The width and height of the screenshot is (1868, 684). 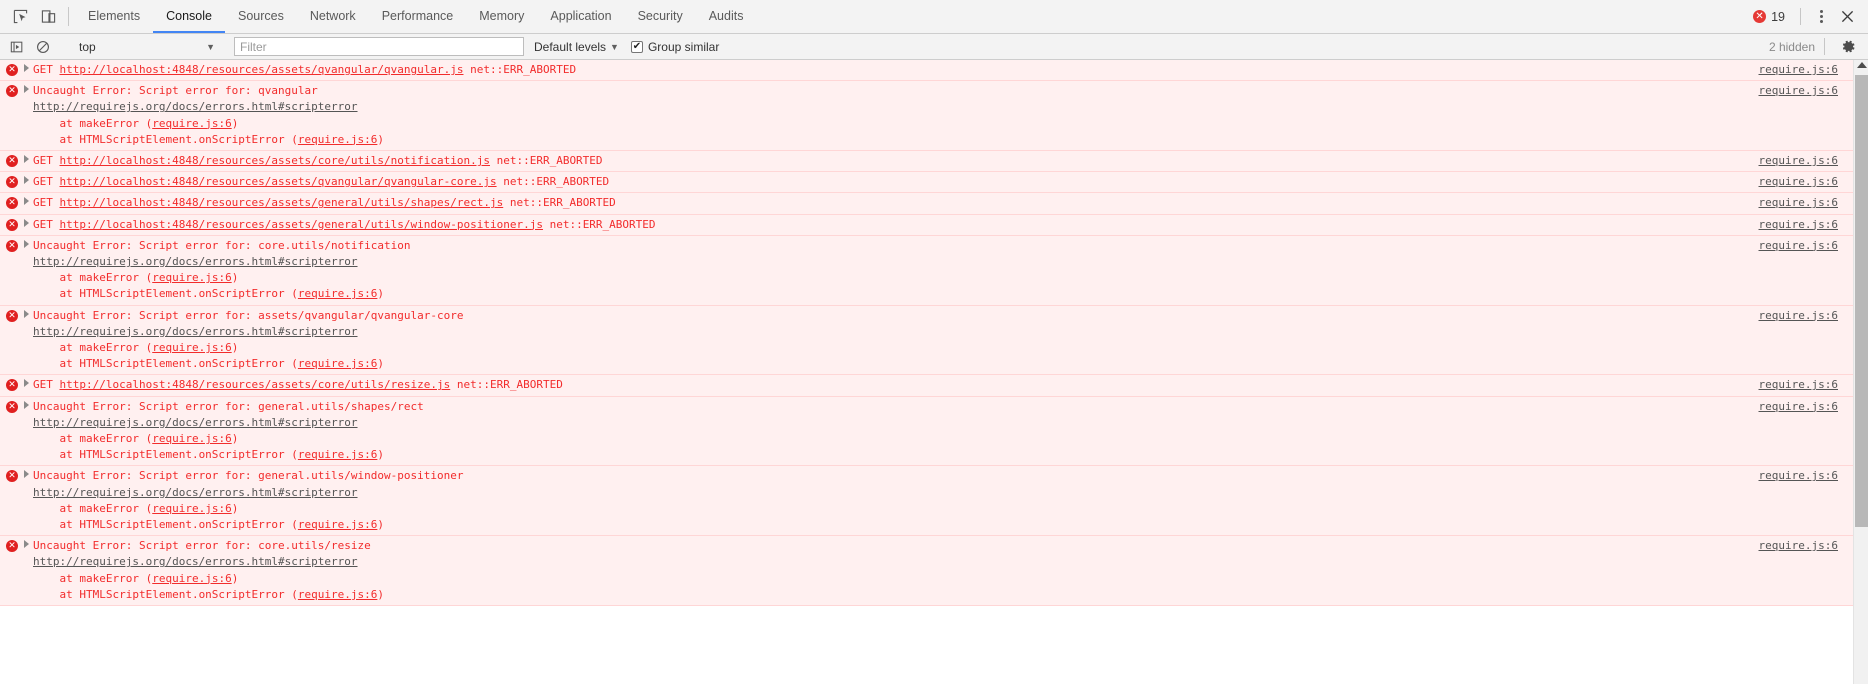 I want to click on tab-memory: Memory, so click(x=501, y=16).